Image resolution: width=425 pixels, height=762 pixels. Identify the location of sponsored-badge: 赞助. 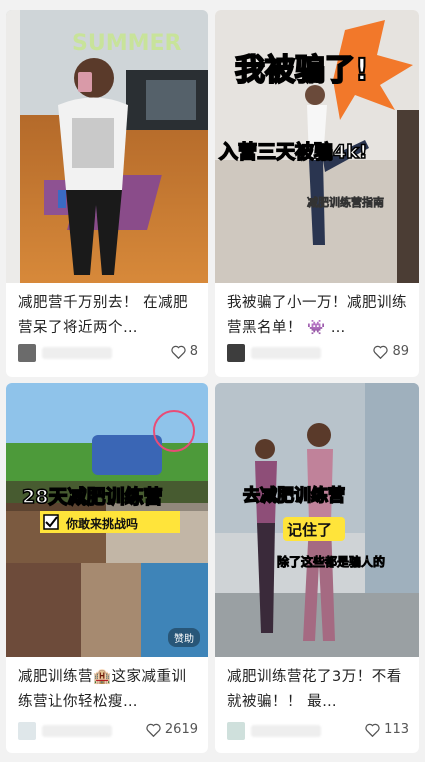
(184, 637).